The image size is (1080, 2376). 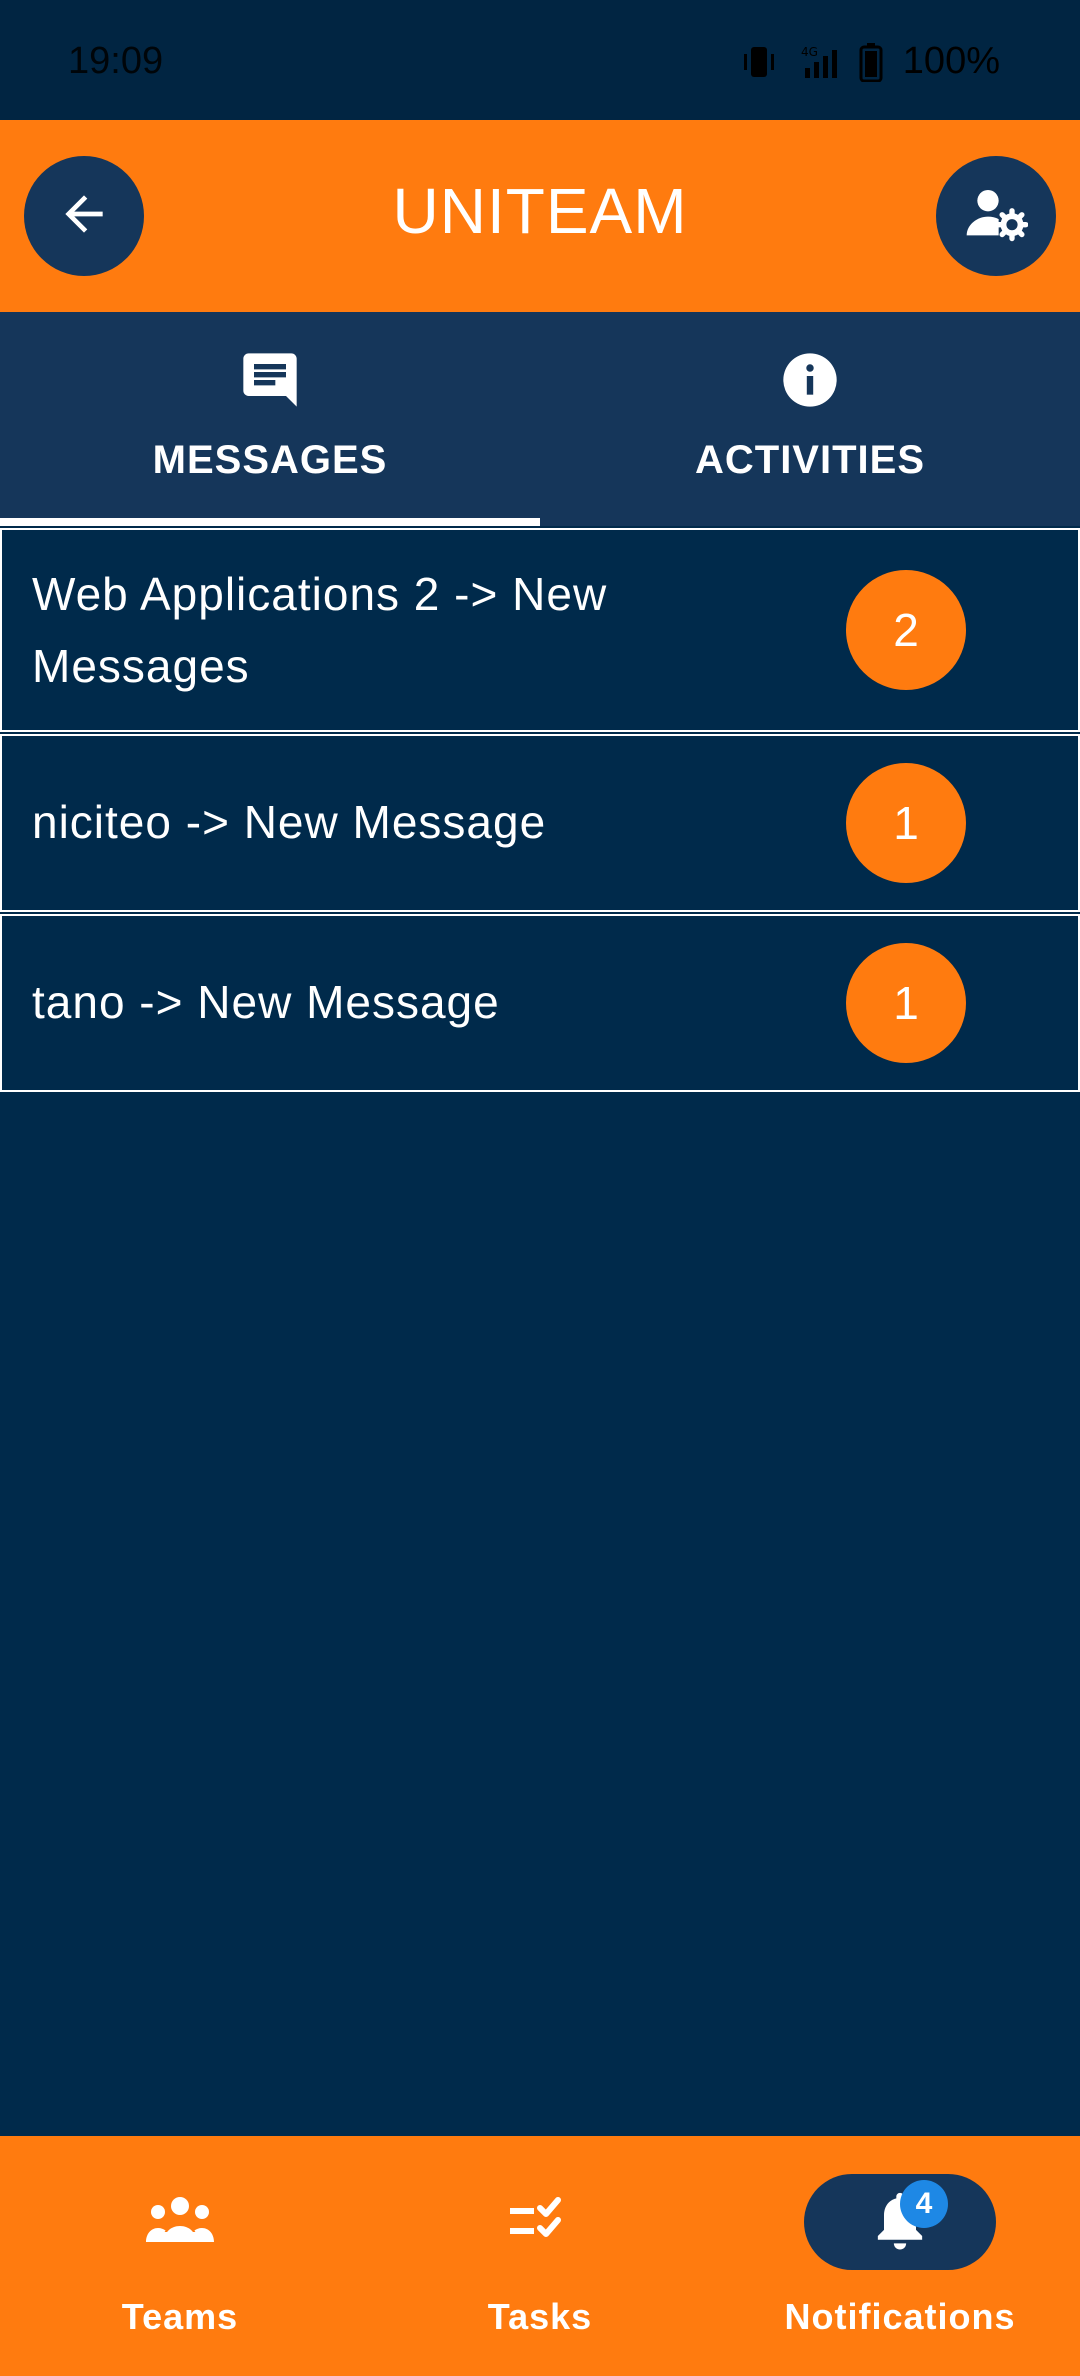 I want to click on list-item: niciteo -> New Message 1, so click(x=540, y=823).